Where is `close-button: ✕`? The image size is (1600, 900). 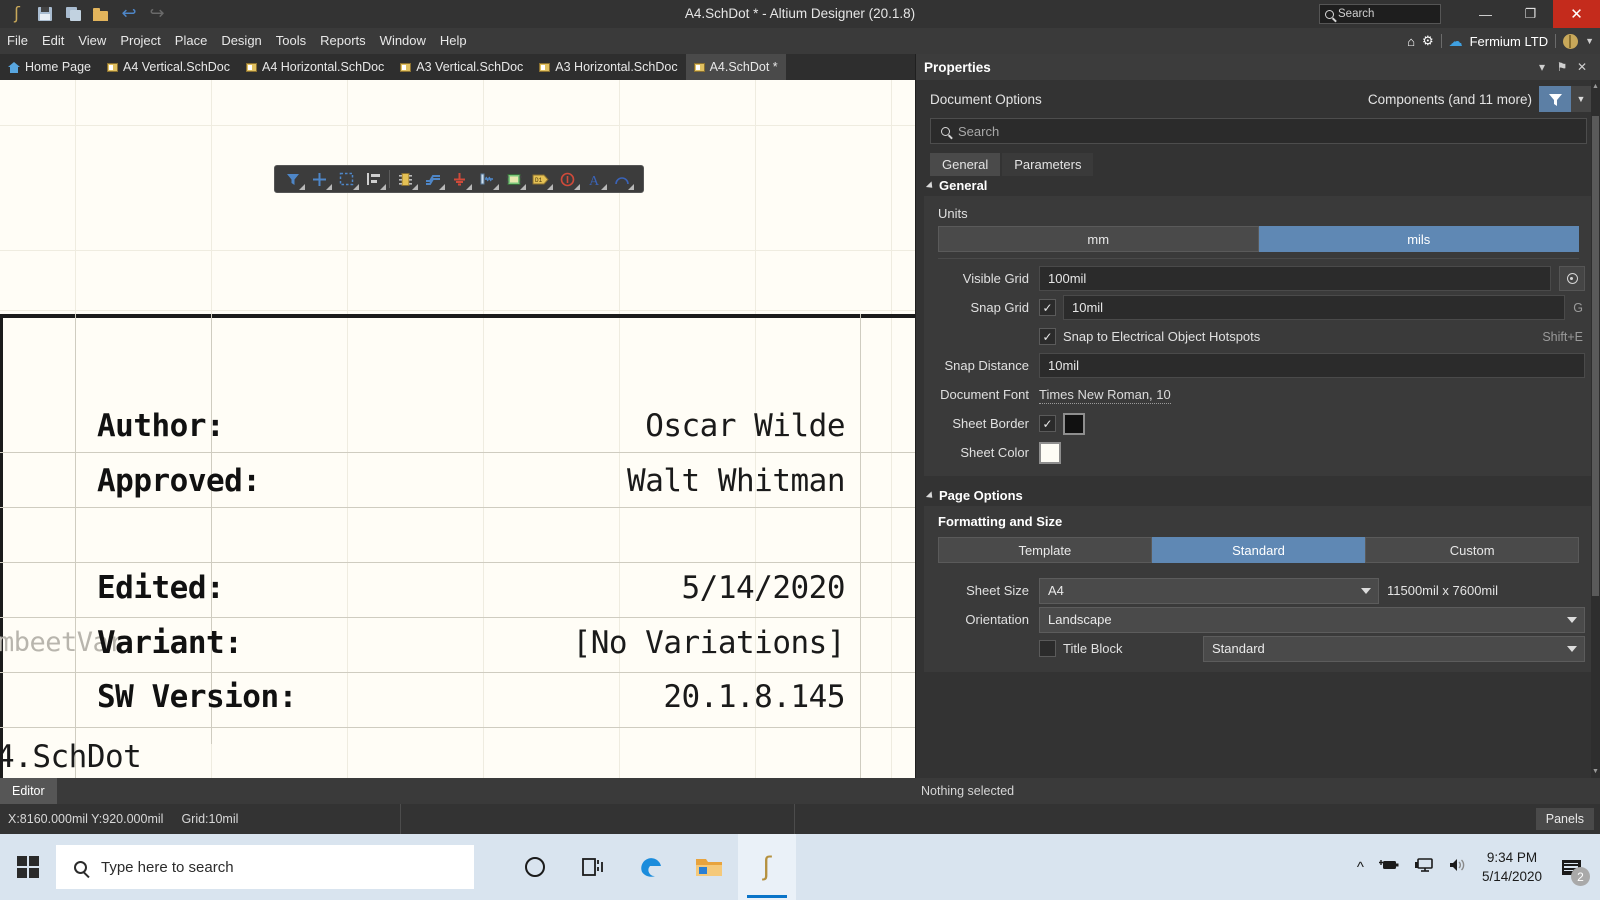 close-button: ✕ is located at coordinates (1576, 14).